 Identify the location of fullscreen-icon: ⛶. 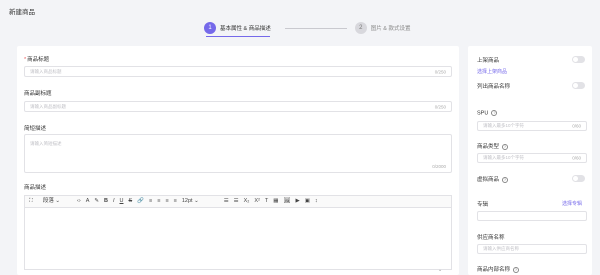
(31, 201).